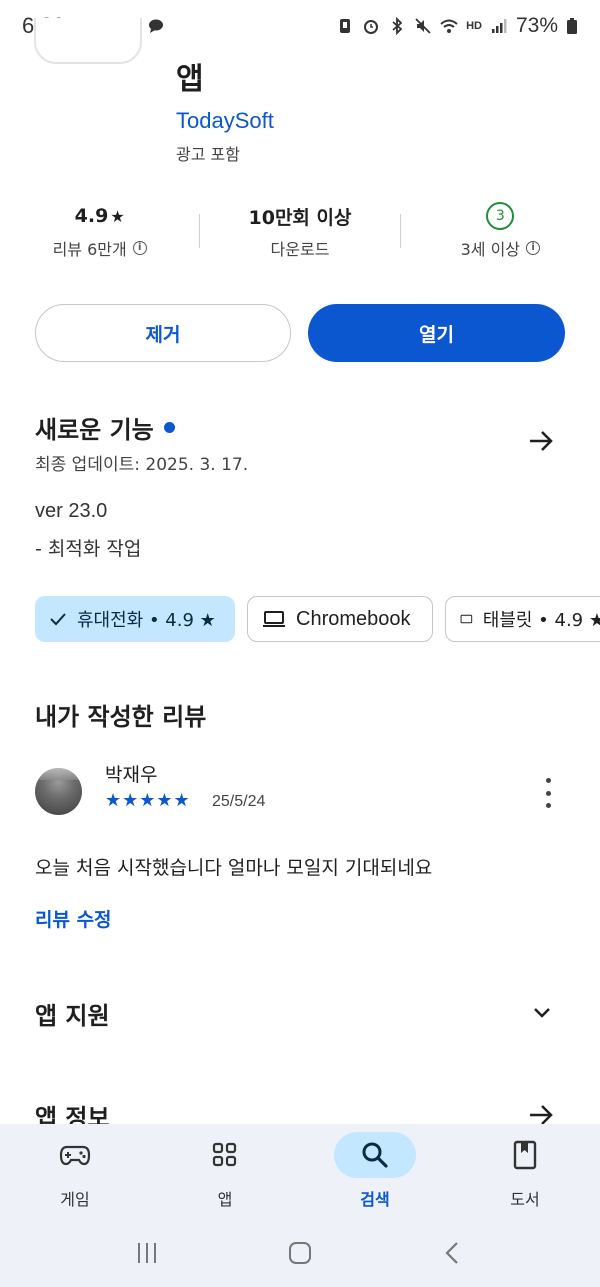 The image size is (600, 1287). Describe the element at coordinates (375, 1171) in the screenshot. I see `nav-search: 검색` at that location.